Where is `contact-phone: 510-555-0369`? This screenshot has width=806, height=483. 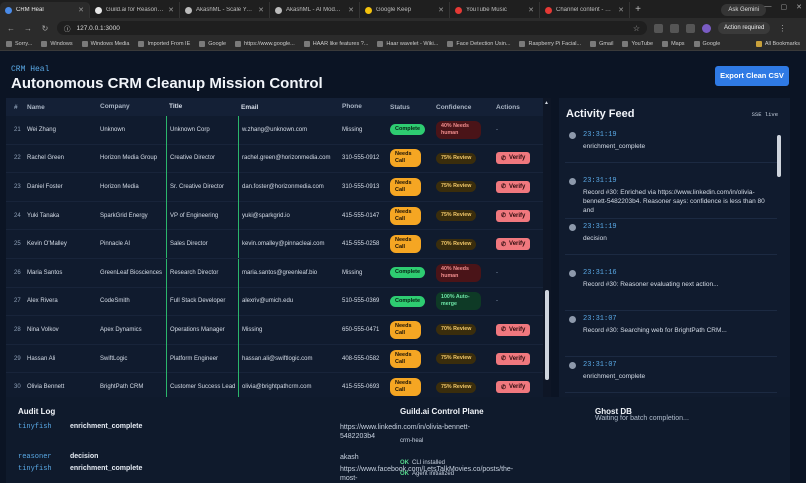
contact-phone: 510-555-0369 is located at coordinates (361, 301).